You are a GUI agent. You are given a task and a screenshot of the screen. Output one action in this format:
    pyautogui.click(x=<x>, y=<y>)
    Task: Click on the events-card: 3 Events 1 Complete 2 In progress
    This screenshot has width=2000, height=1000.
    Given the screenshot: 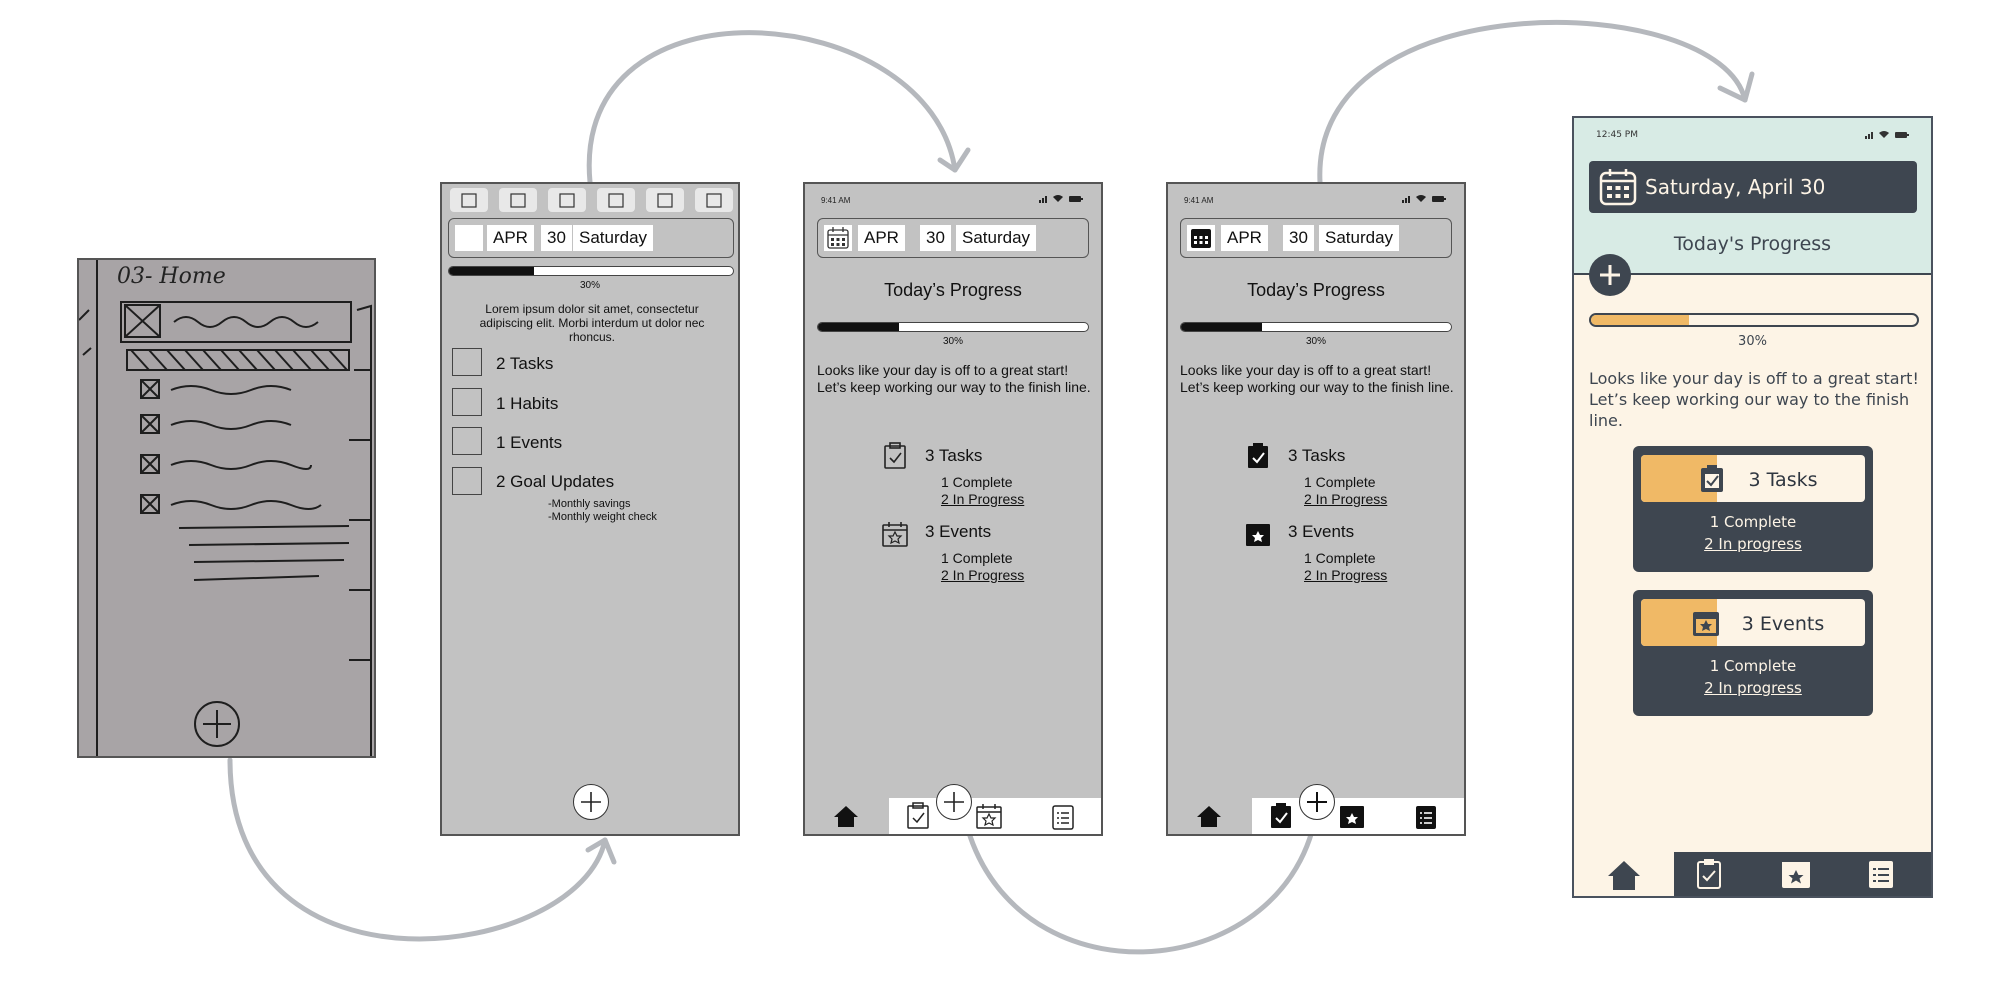 What is the action you would take?
    pyautogui.click(x=1753, y=653)
    